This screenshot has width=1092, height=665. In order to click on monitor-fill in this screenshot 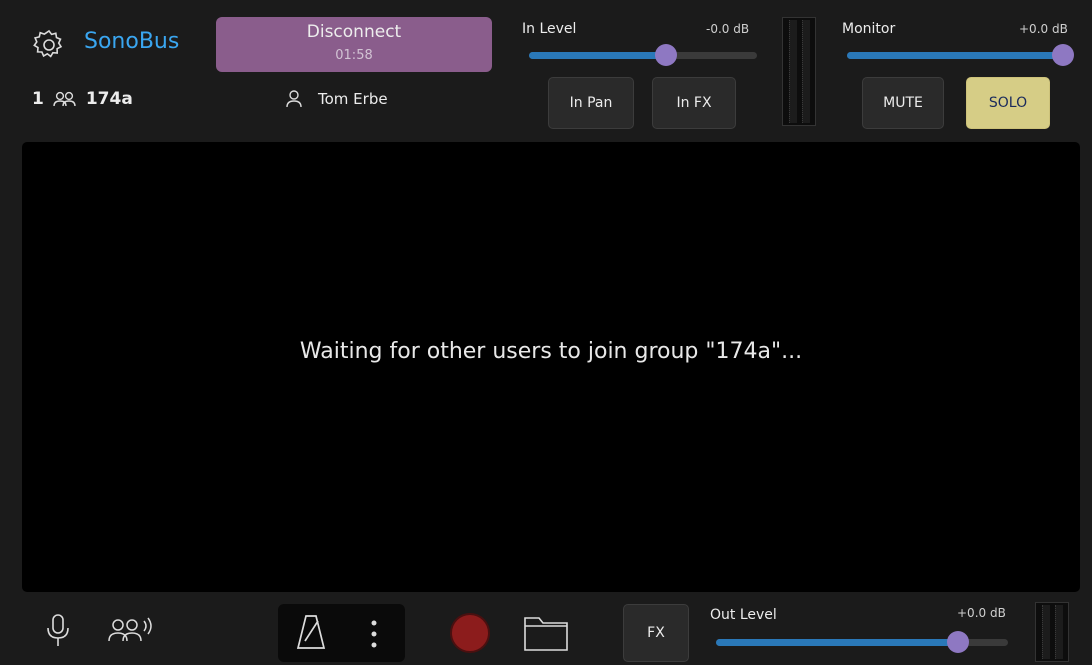, I will do `click(955, 55)`.